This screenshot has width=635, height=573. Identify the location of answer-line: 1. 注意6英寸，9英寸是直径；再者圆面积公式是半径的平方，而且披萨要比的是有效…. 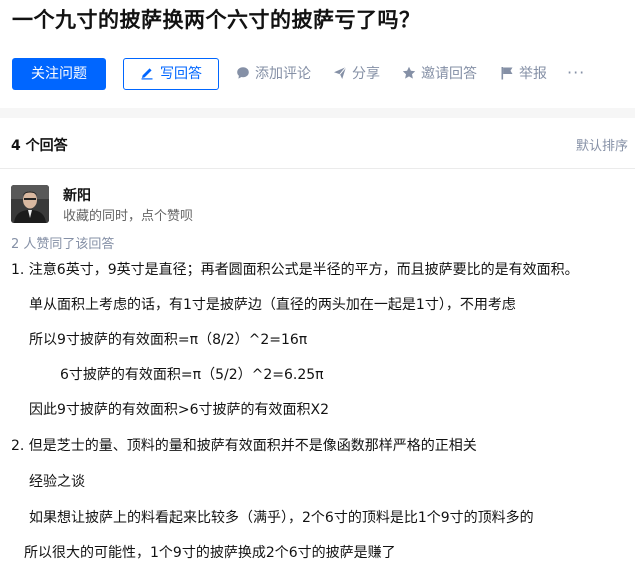
(295, 270).